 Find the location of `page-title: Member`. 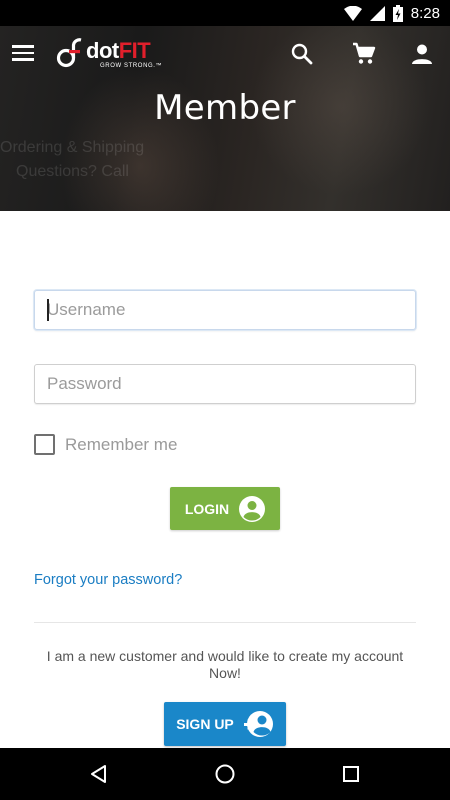

page-title: Member is located at coordinates (225, 108).